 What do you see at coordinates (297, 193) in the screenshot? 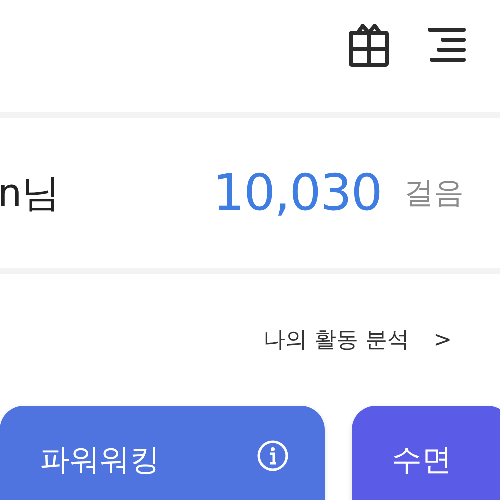
I see `step-count: 10,030` at bounding box center [297, 193].